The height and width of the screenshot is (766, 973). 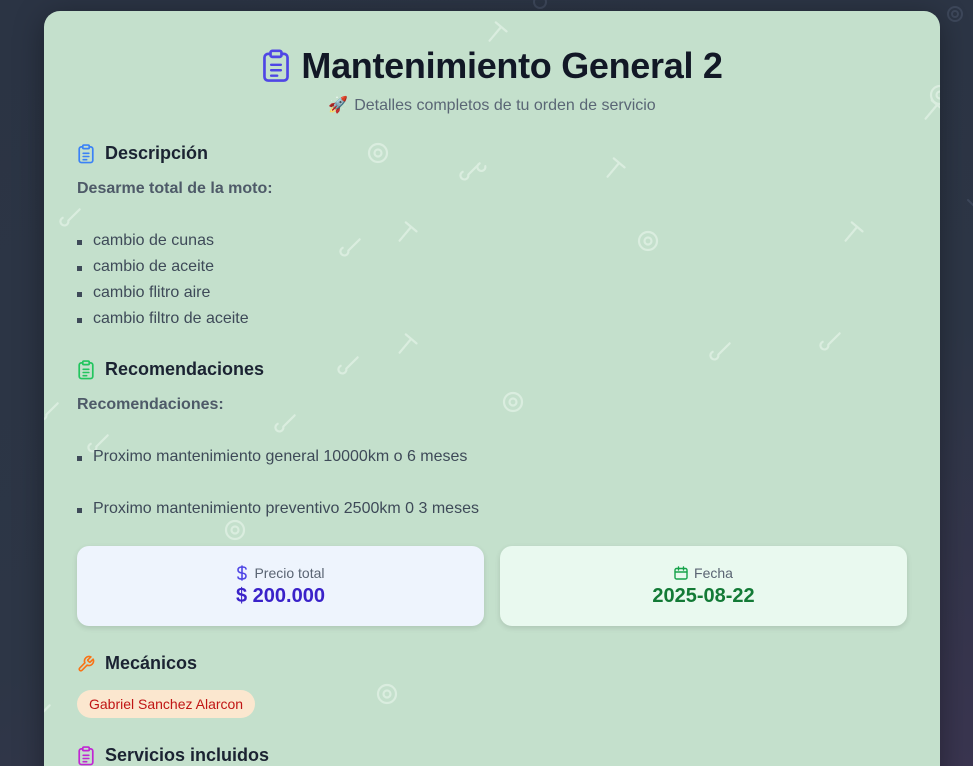 I want to click on date-label-row: Fecha, so click(x=703, y=573).